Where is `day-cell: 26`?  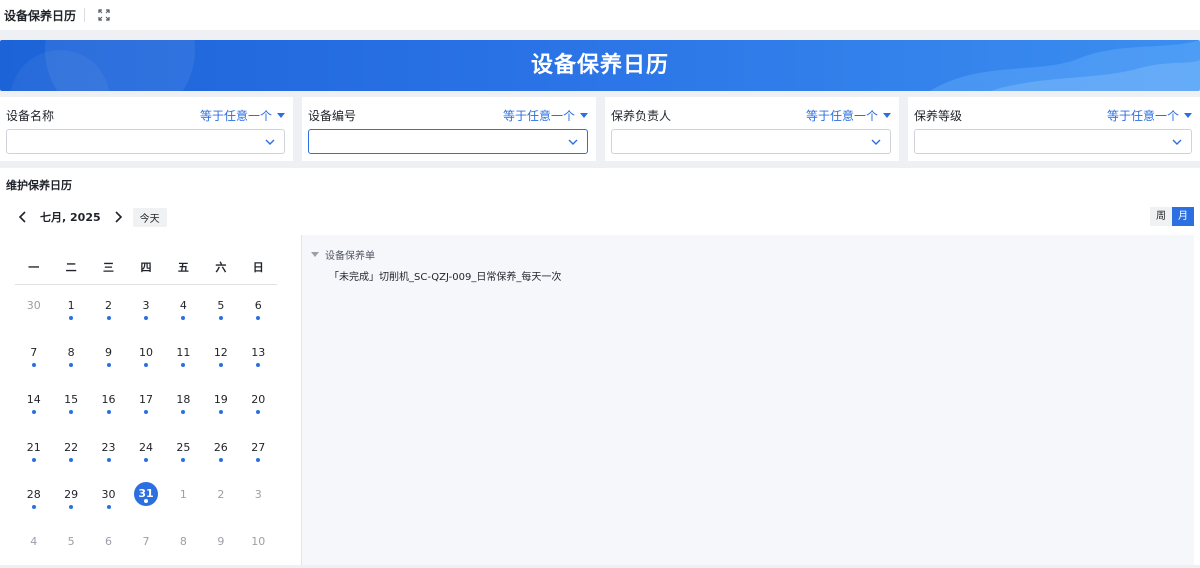 day-cell: 26 is located at coordinates (220, 450).